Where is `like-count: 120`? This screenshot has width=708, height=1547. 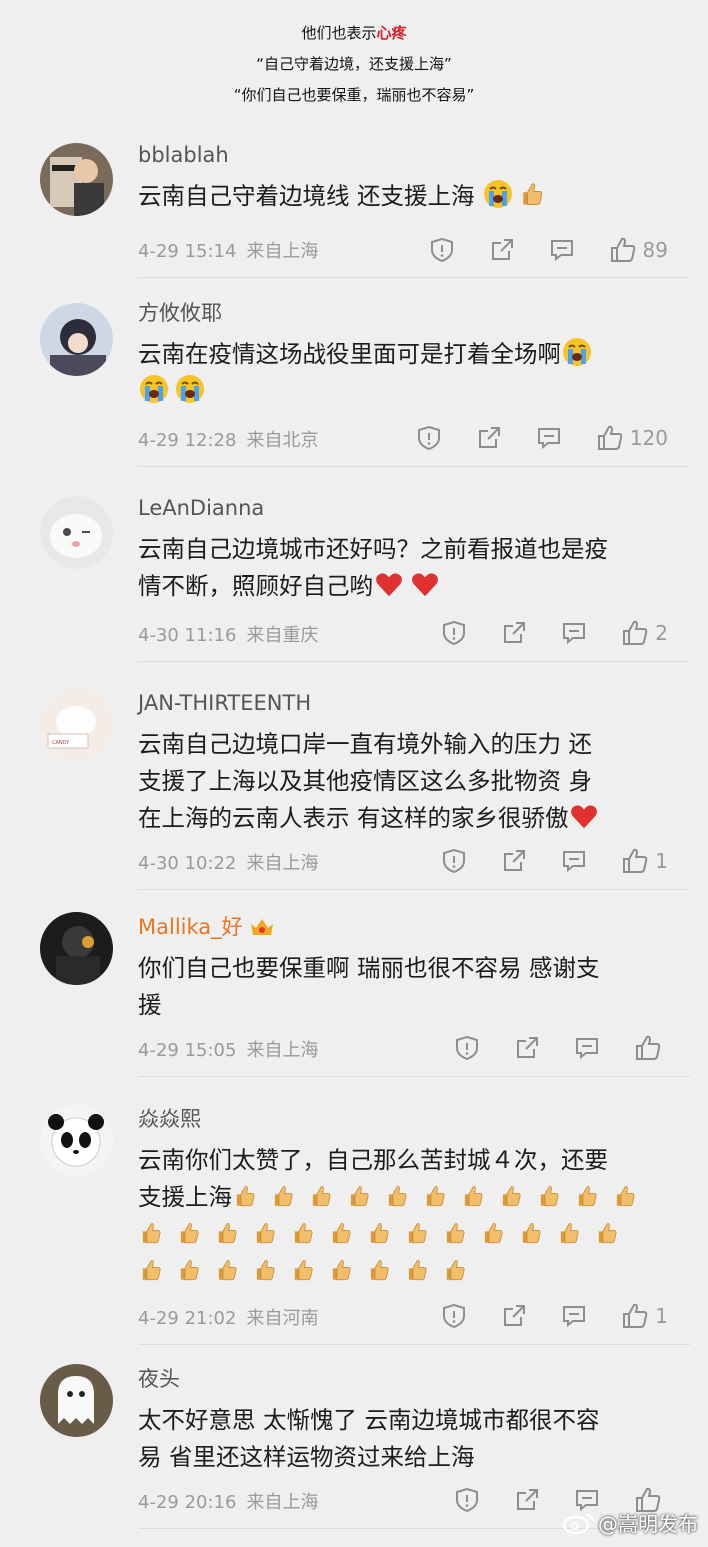
like-count: 120 is located at coordinates (648, 438).